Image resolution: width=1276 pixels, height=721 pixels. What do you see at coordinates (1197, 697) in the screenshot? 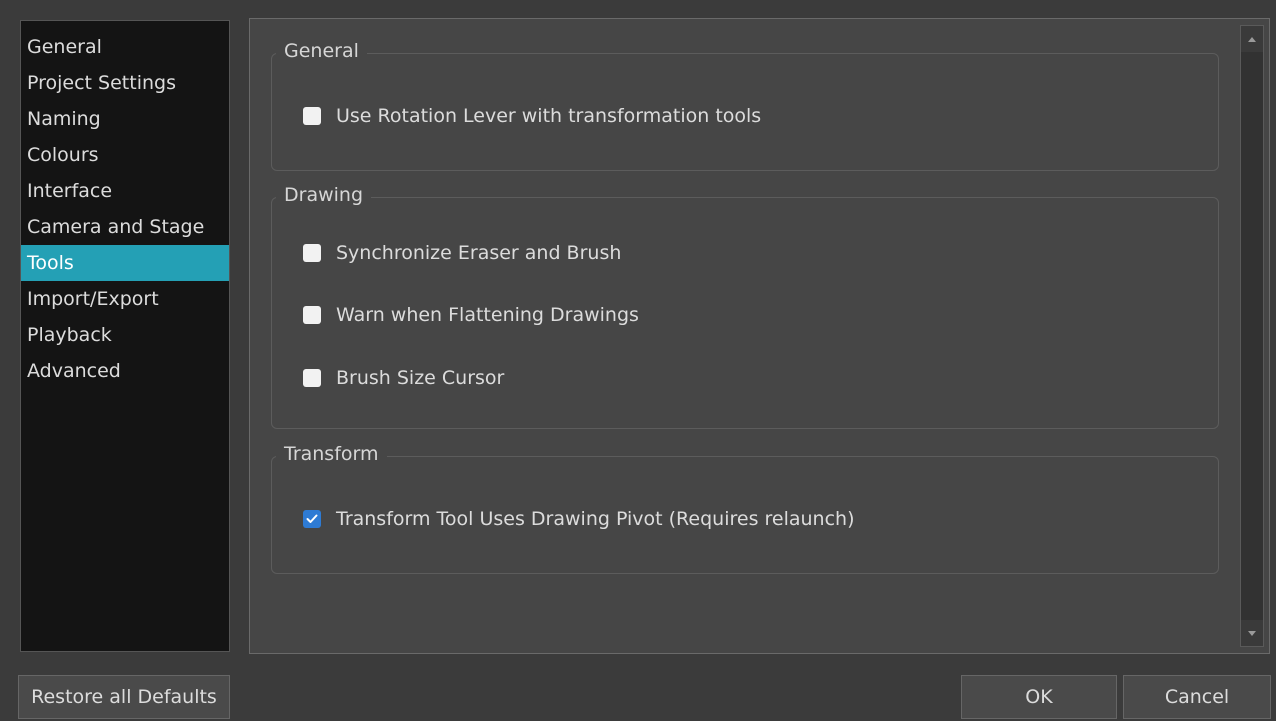
I see `cancel-button: Cancel` at bounding box center [1197, 697].